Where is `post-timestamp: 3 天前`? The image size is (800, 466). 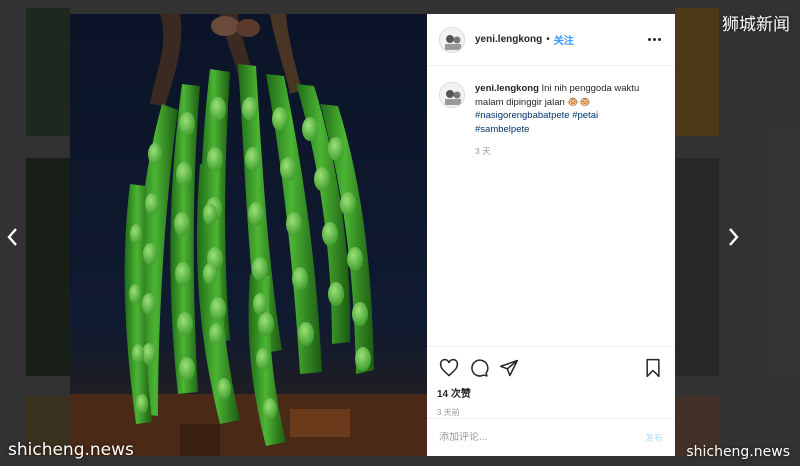 post-timestamp: 3 天前 is located at coordinates (448, 412).